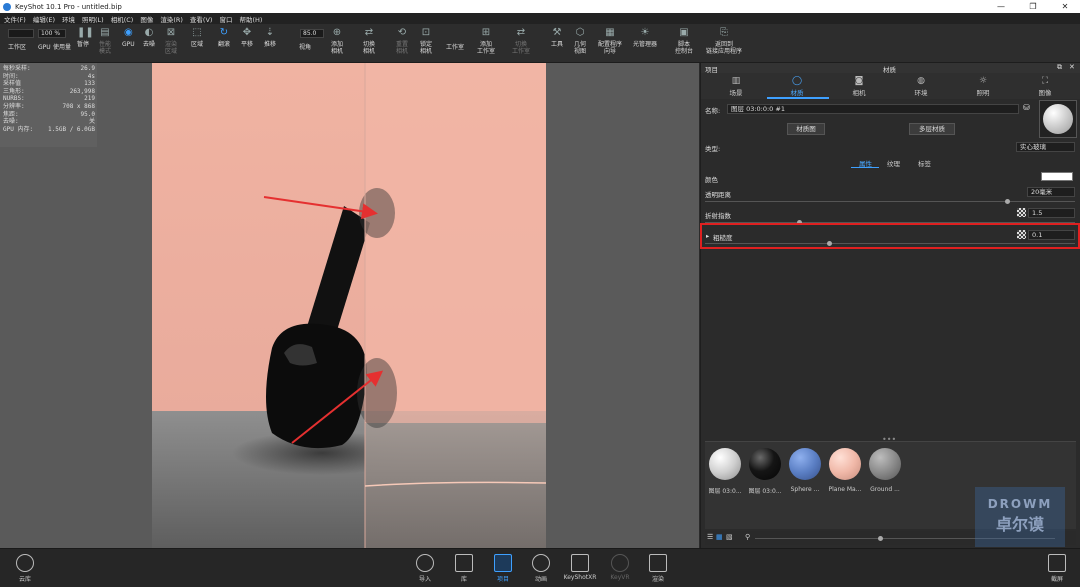  Describe the element at coordinates (49, 68) in the screenshot. I see `stat-row: 每秒采样: 26.9` at that location.